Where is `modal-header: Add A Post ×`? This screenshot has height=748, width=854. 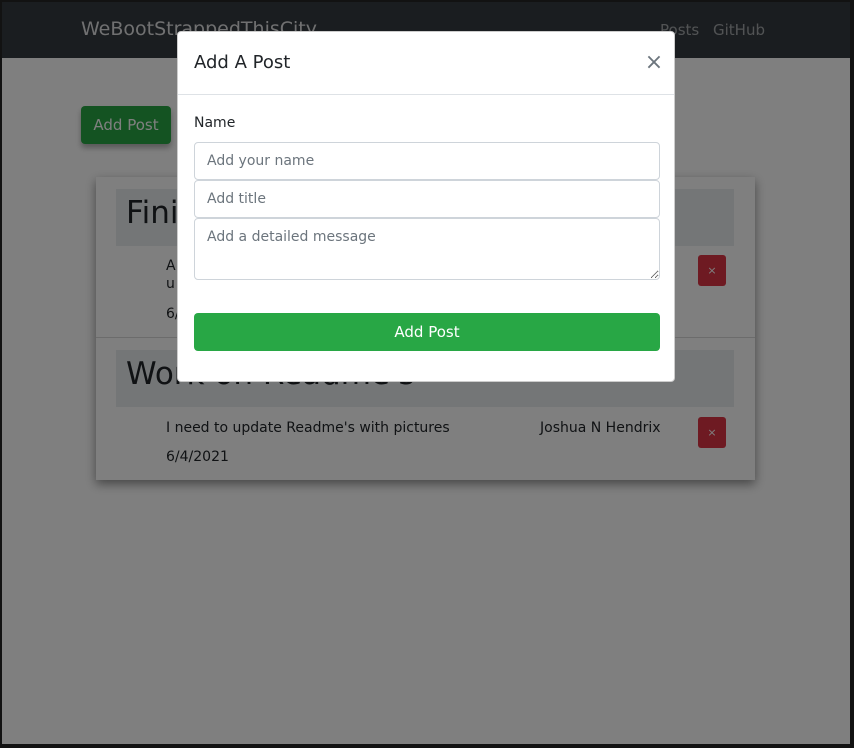 modal-header: Add A Post × is located at coordinates (426, 63).